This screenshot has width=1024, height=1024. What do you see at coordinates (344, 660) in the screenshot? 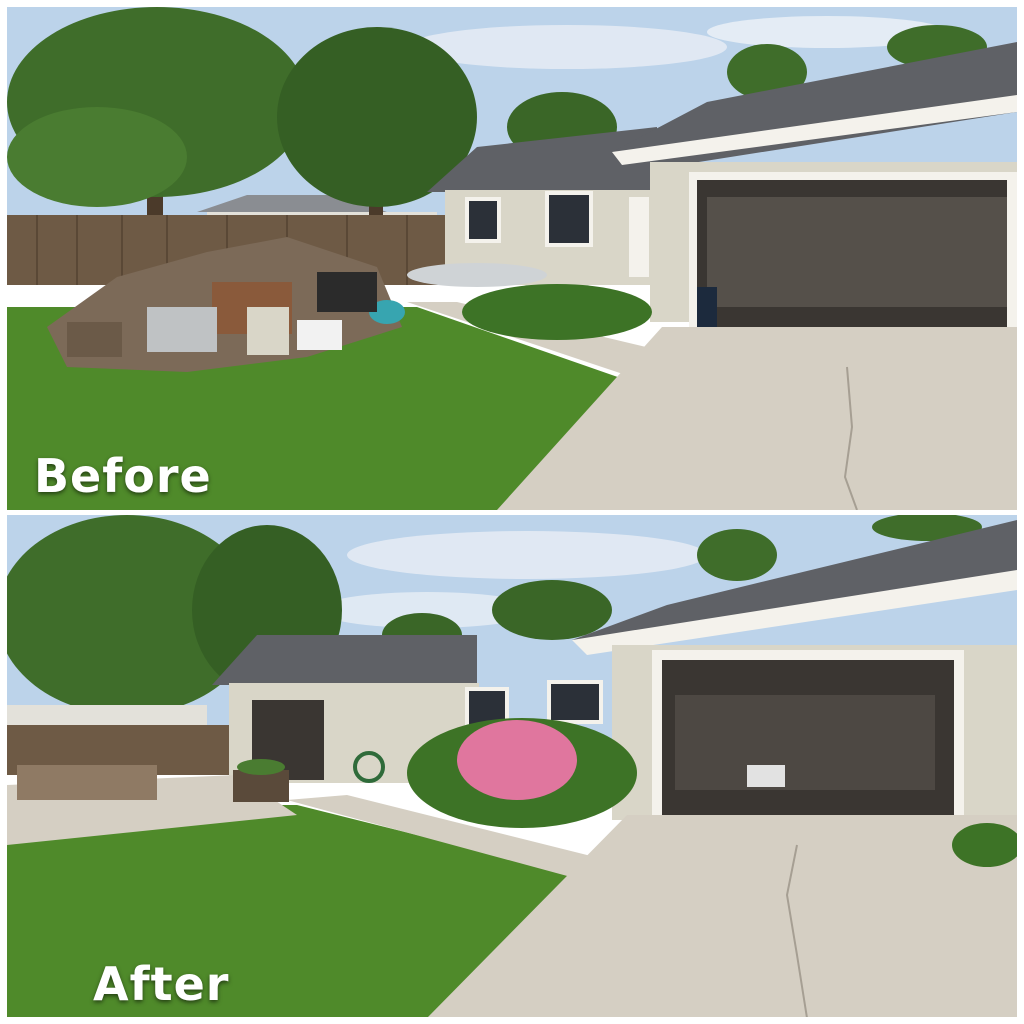
I see `house-roof` at bounding box center [344, 660].